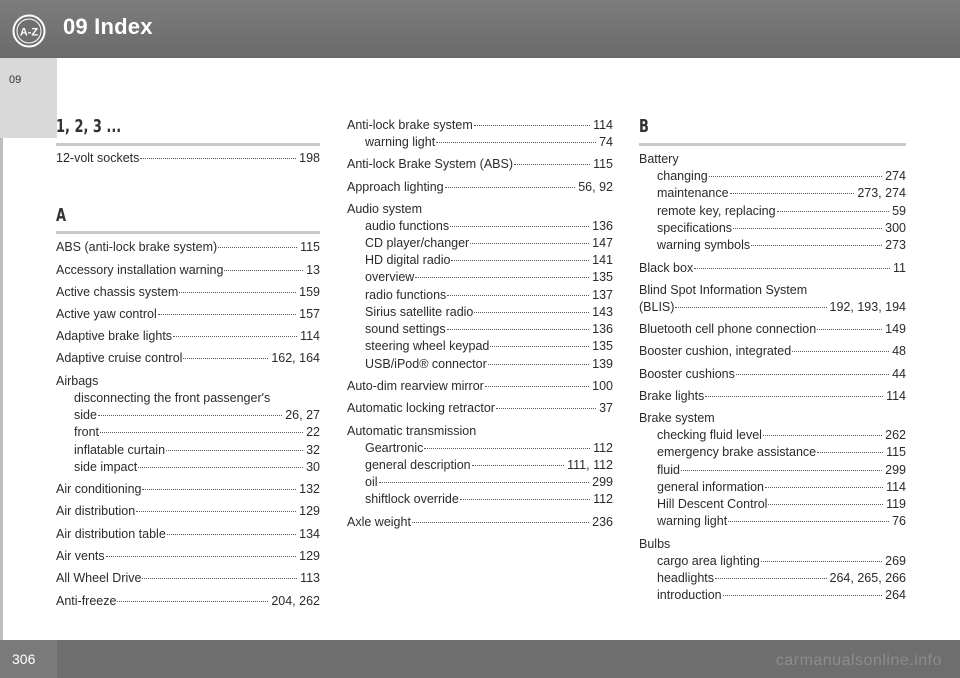 The height and width of the screenshot is (678, 960). What do you see at coordinates (197, 469) in the screenshot?
I see `index-subentry: side impact 30` at bounding box center [197, 469].